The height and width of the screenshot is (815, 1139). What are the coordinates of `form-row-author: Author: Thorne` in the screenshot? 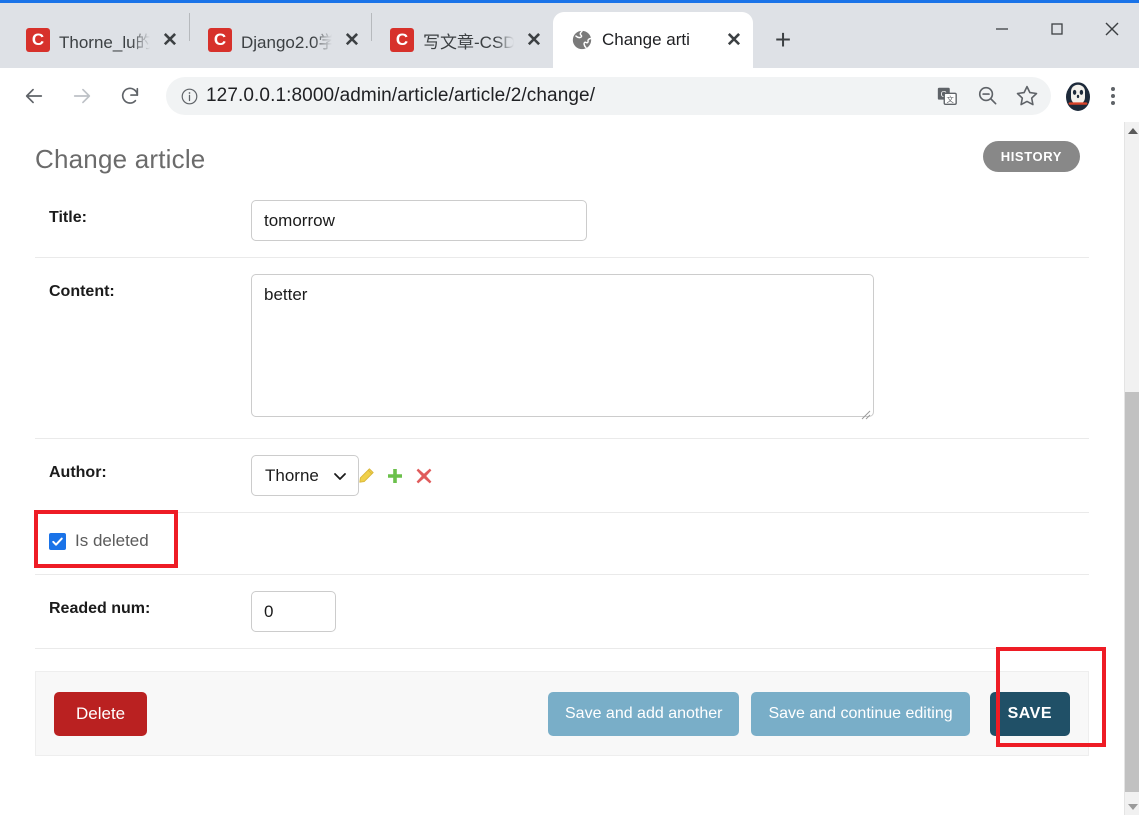 It's located at (562, 476).